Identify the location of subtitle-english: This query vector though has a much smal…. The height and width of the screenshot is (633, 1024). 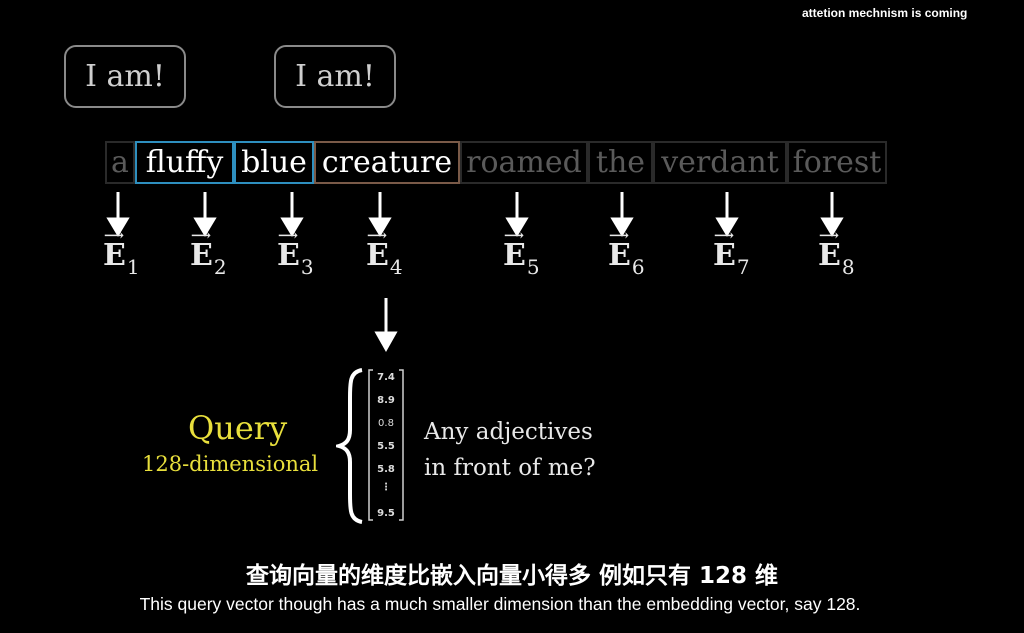
(500, 604).